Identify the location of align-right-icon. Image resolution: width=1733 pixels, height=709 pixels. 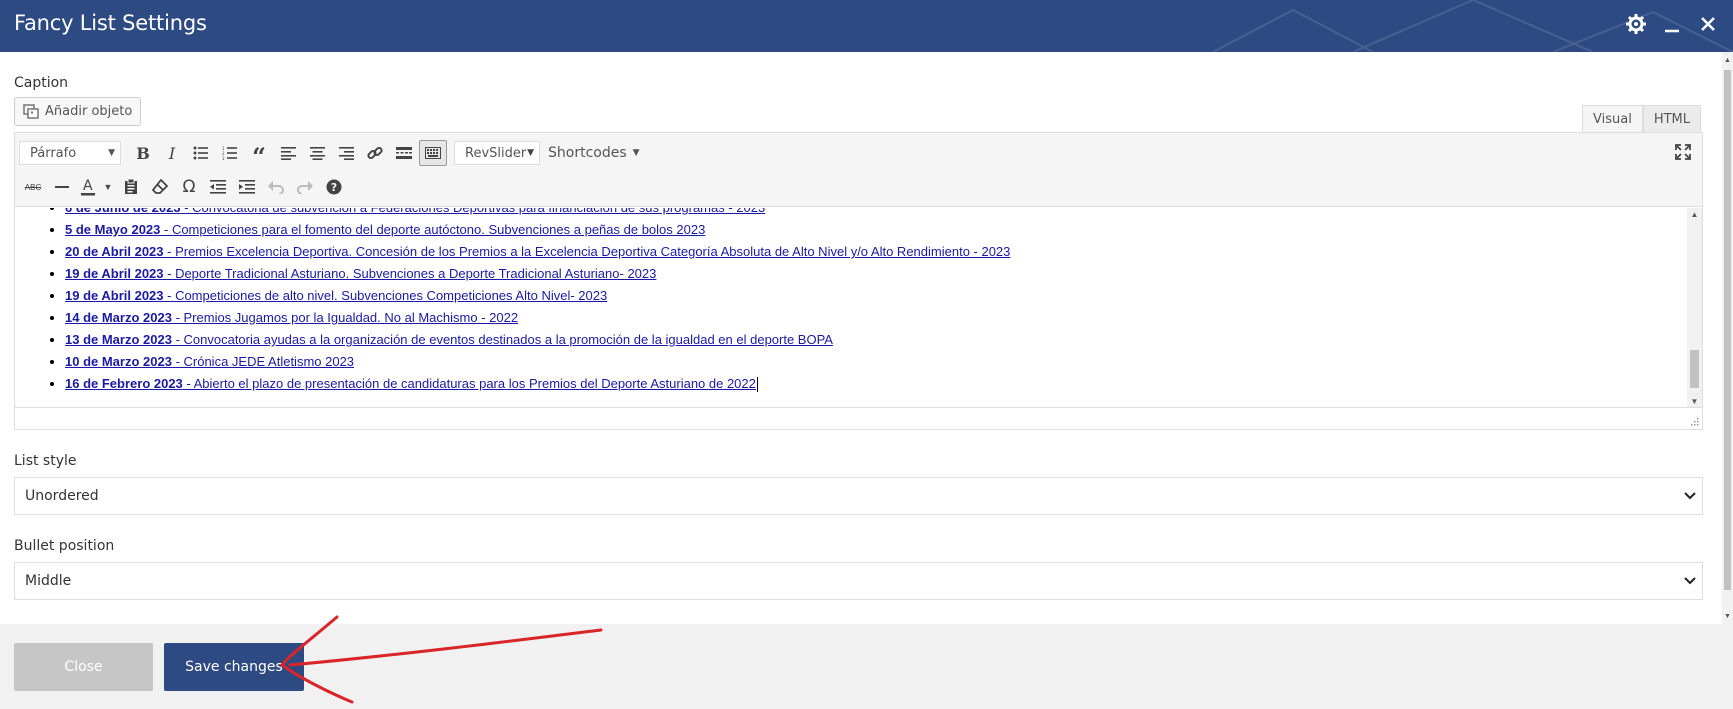
(346, 153).